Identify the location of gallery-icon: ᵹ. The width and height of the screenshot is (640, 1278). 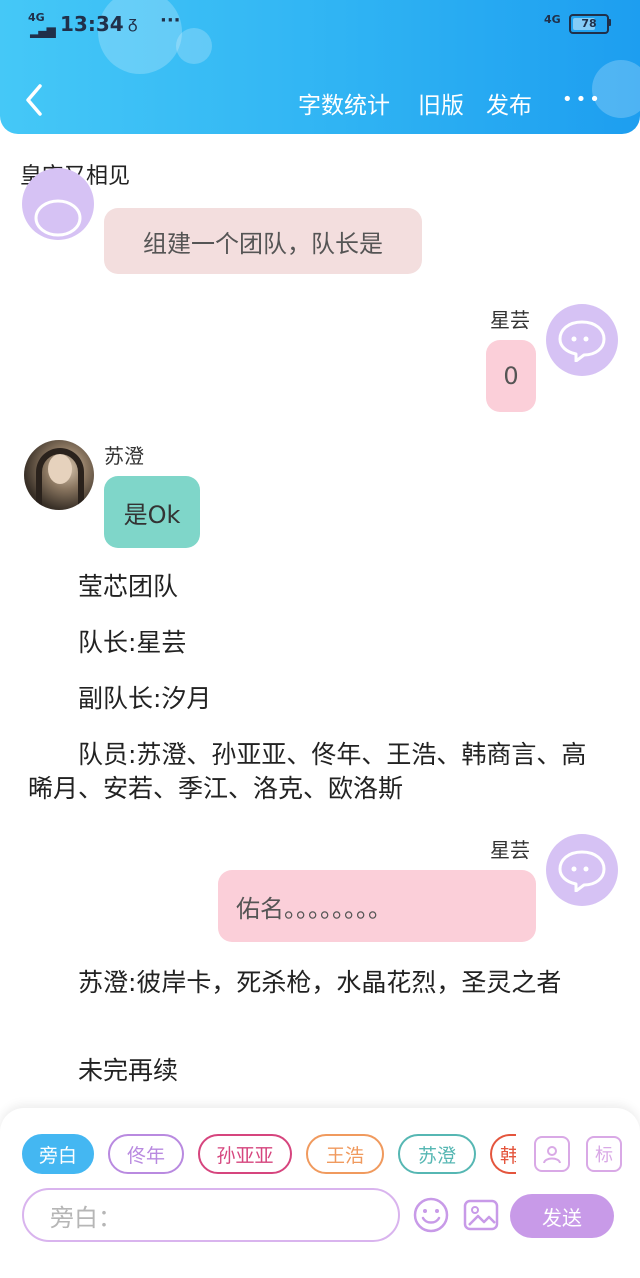
(133, 23).